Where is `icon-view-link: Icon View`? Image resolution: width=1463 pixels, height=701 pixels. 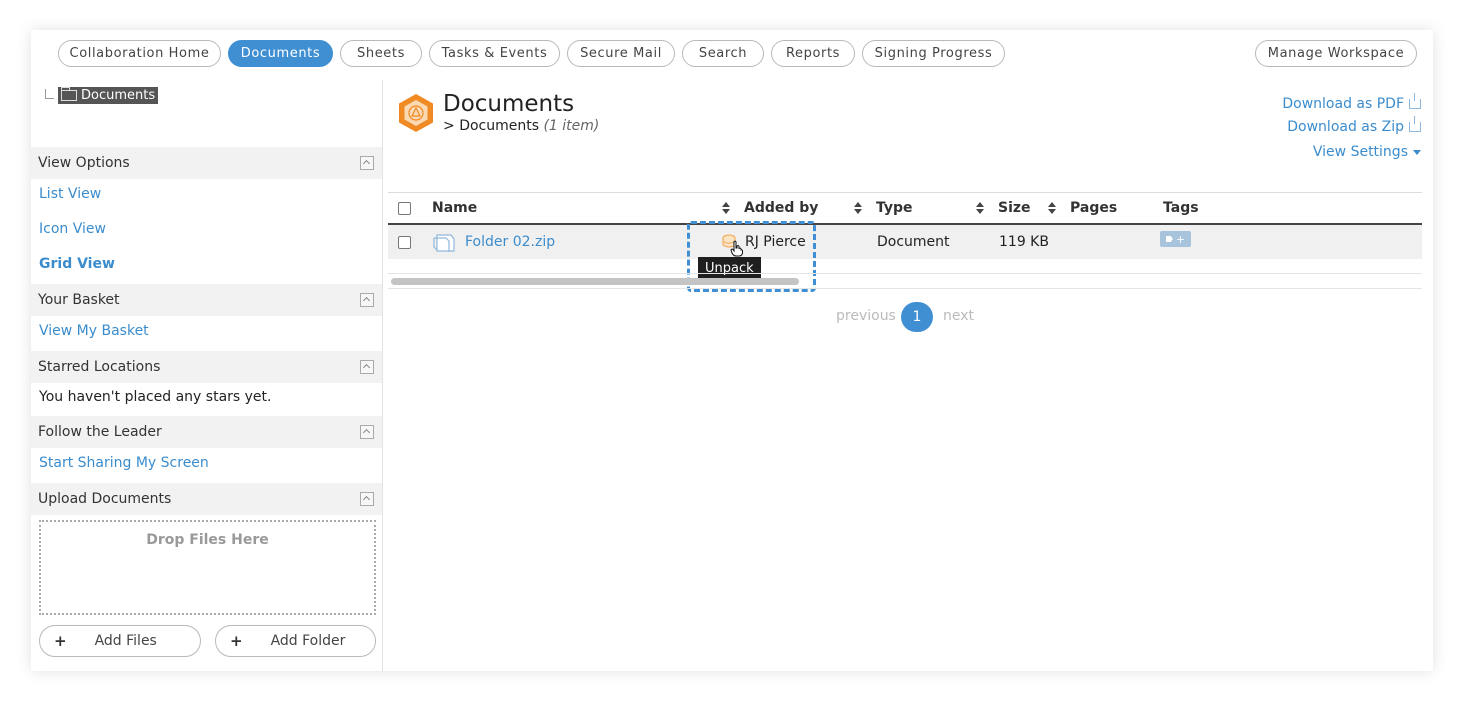
icon-view-link: Icon View is located at coordinates (72, 229).